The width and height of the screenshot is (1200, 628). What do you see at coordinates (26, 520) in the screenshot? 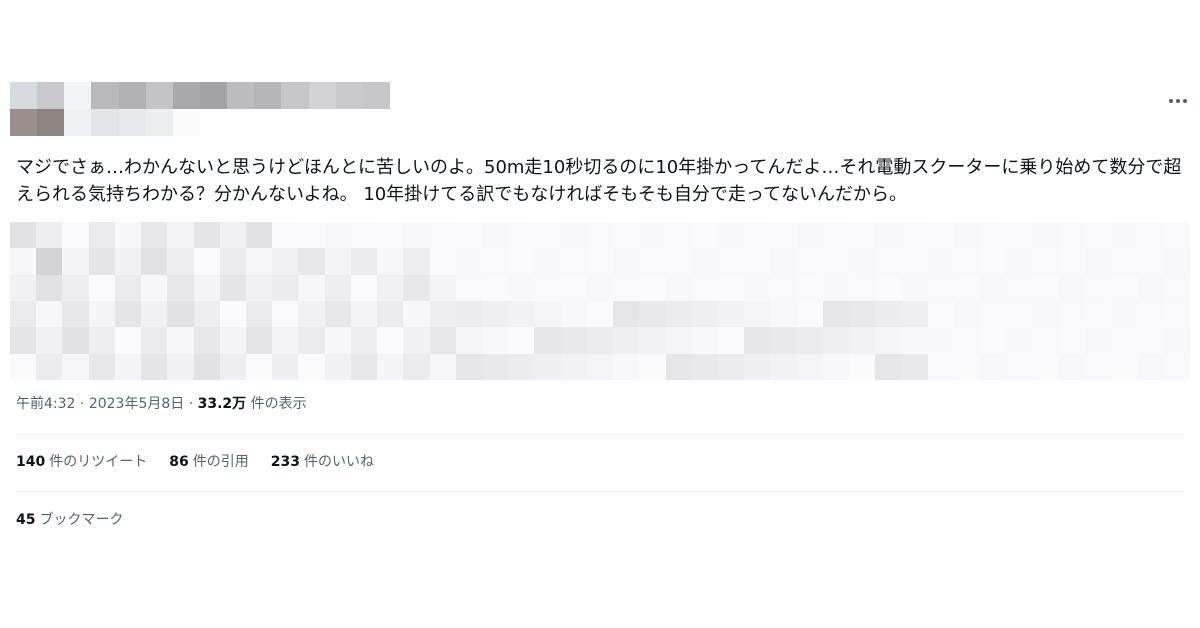
I see `bookmarks-count: 45` at bounding box center [26, 520].